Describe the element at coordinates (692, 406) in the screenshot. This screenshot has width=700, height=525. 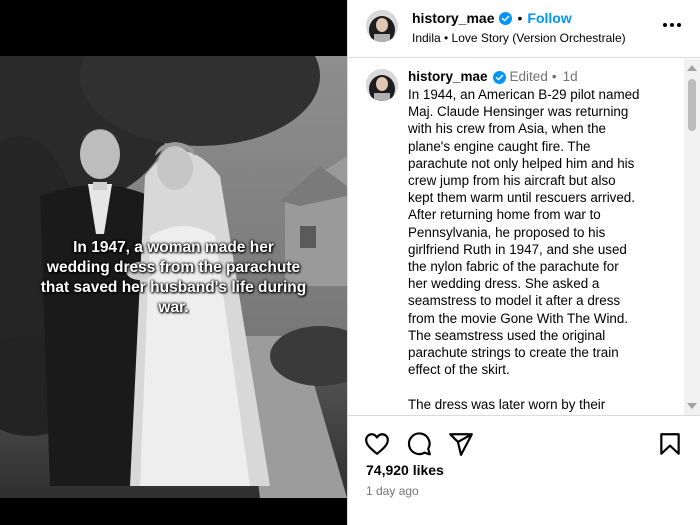
I see `scroll-down-arrow-icon` at that location.